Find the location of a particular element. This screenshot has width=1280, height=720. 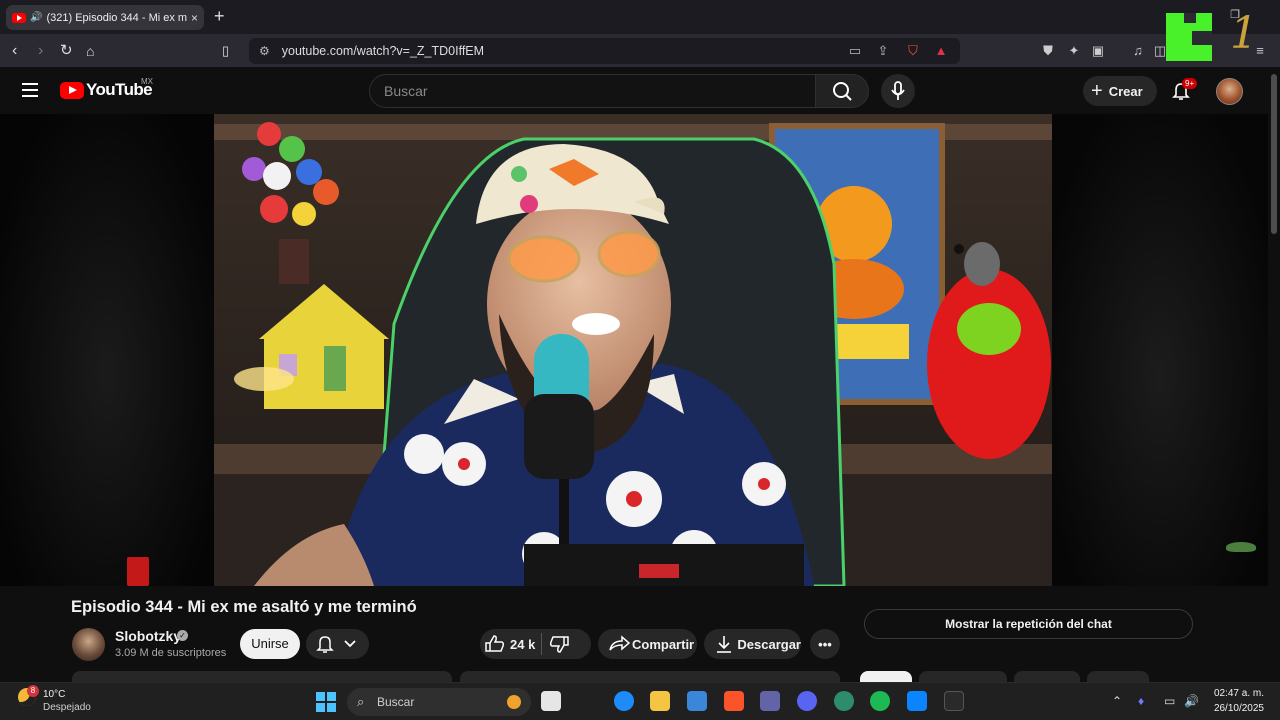

search-highlight-icon is located at coordinates (514, 702).